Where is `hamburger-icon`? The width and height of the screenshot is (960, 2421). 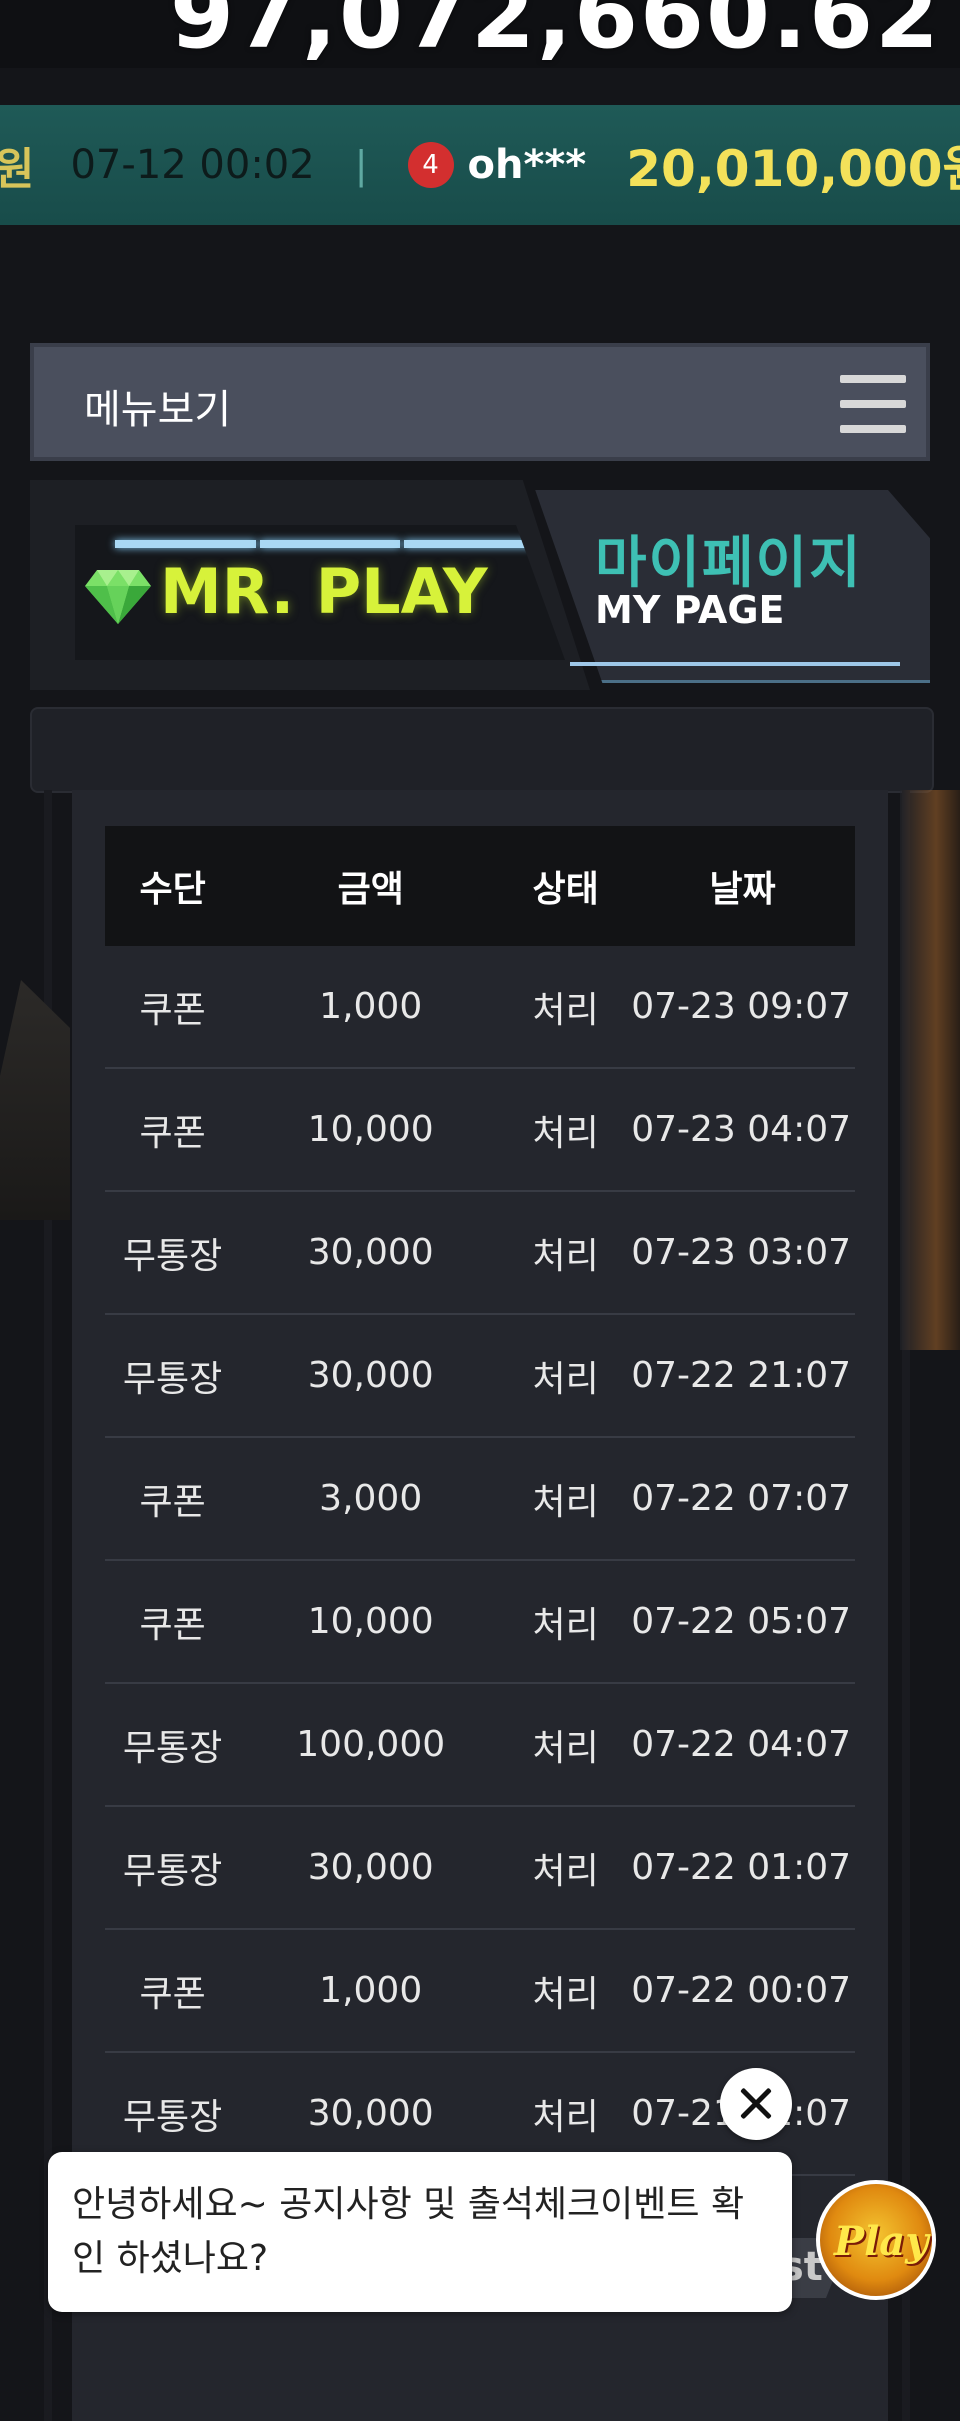 hamburger-icon is located at coordinates (873, 404).